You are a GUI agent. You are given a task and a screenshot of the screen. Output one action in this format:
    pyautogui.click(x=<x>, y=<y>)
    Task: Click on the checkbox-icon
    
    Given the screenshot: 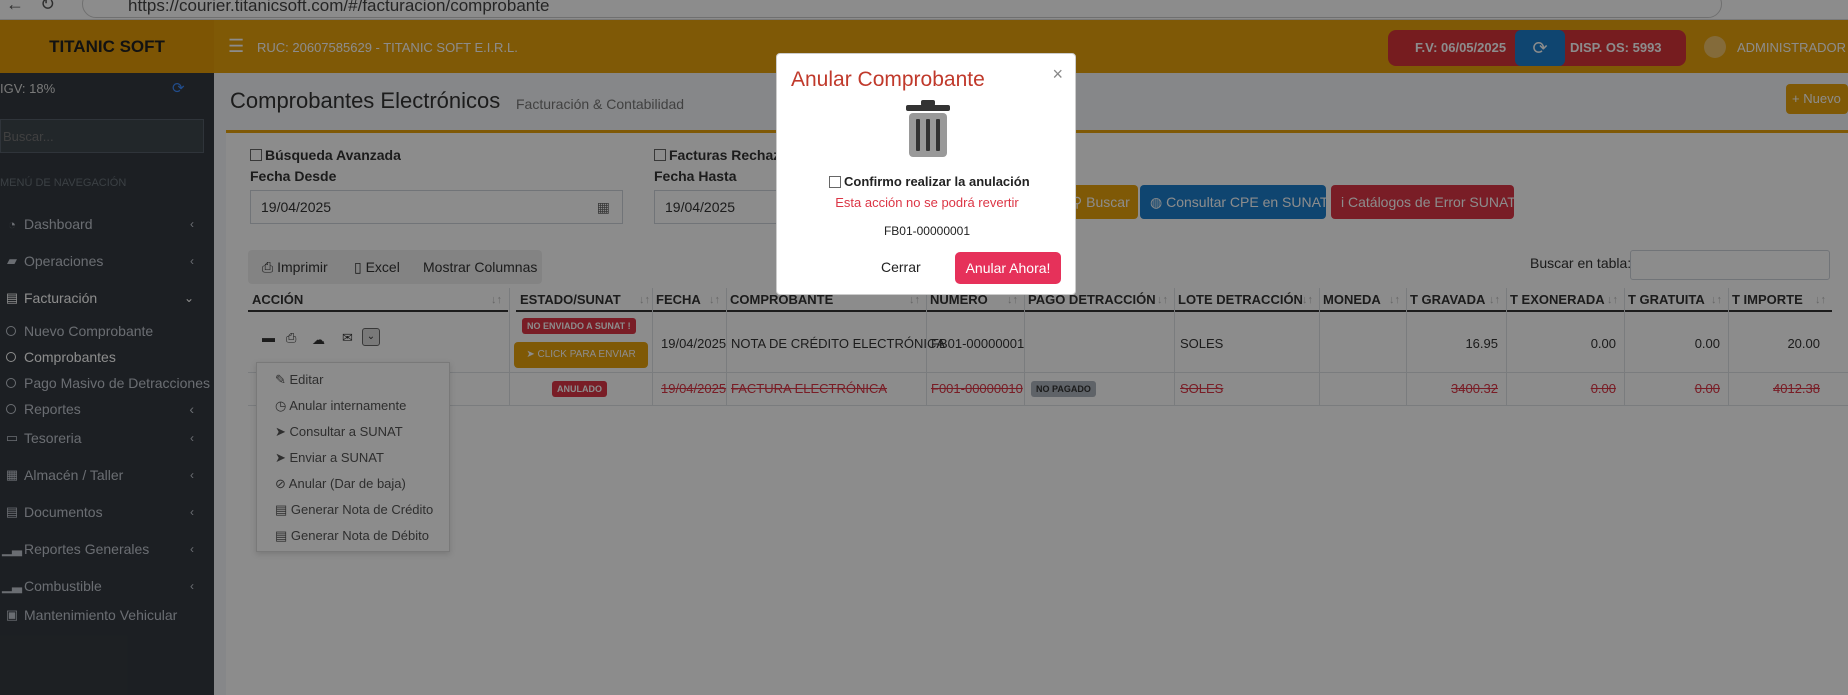 What is the action you would take?
    pyautogui.click(x=835, y=181)
    